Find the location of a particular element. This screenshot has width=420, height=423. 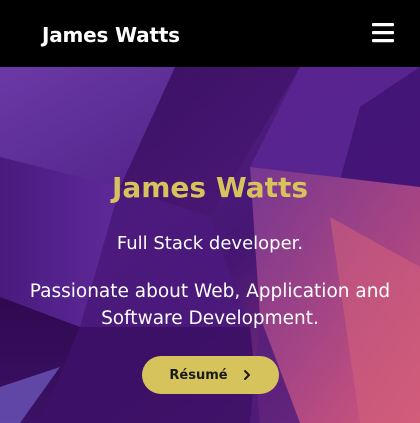

resume-button-label: Résumé is located at coordinates (198, 375).